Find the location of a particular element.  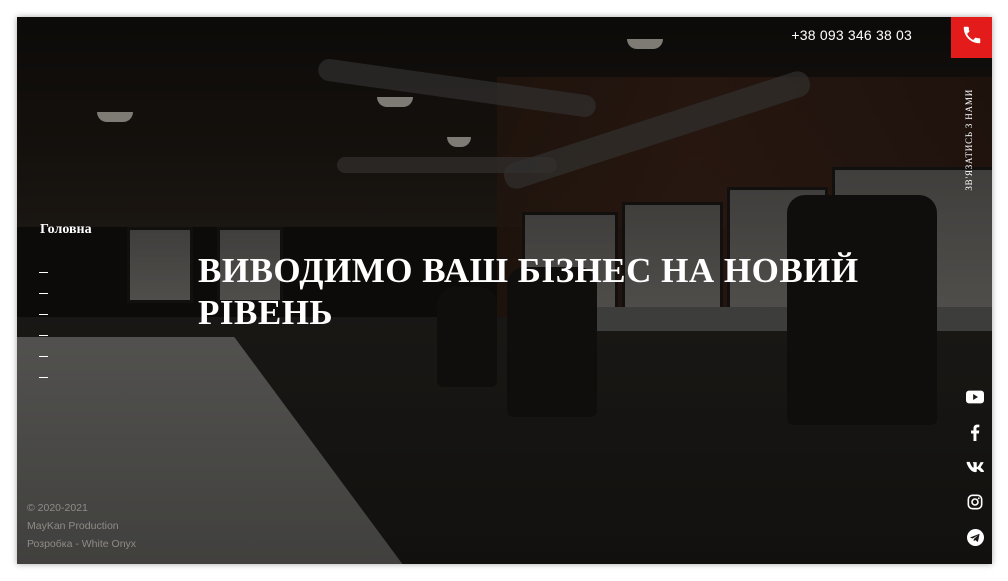

facebook-icon is located at coordinates (975, 432).